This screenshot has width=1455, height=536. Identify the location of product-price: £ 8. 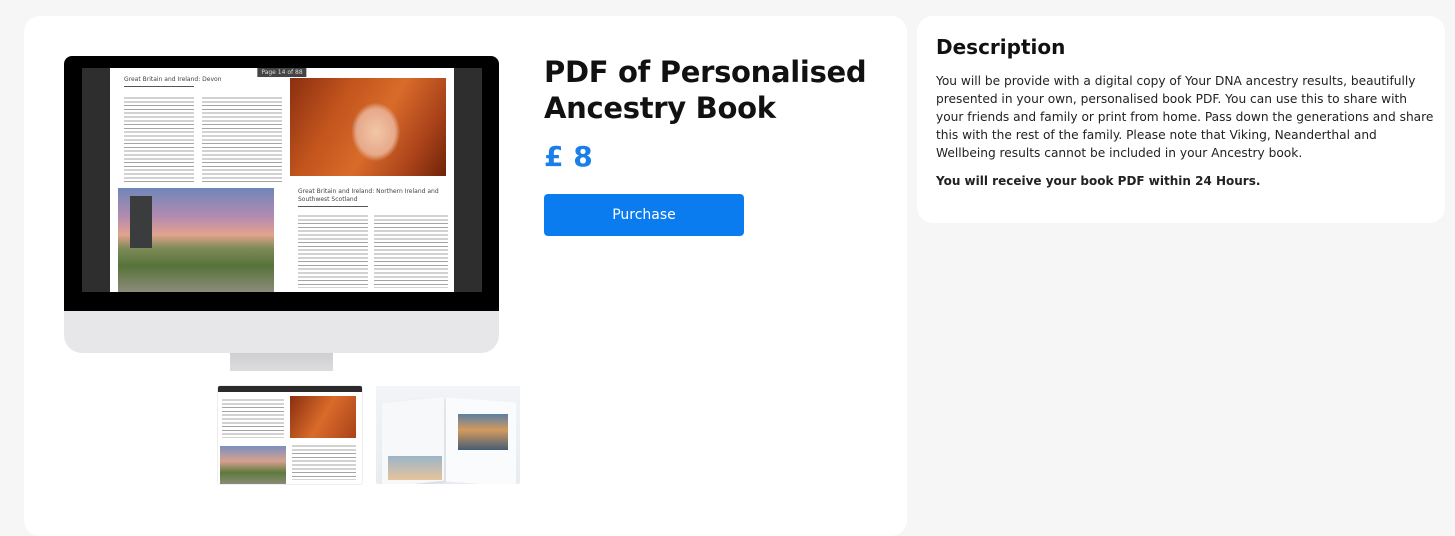
(568, 156).